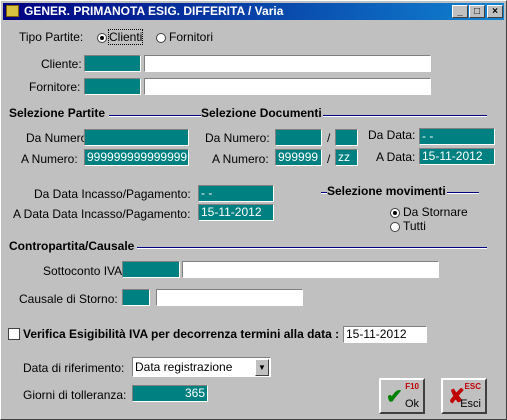 The image size is (507, 420). What do you see at coordinates (102, 38) in the screenshot?
I see `radio-clienti` at bounding box center [102, 38].